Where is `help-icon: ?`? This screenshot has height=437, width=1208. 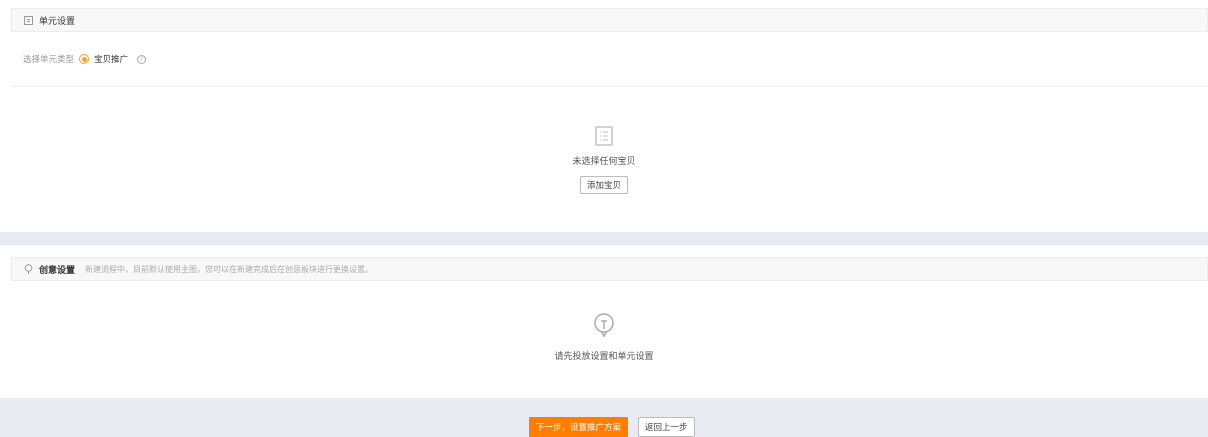
help-icon: ? is located at coordinates (142, 59).